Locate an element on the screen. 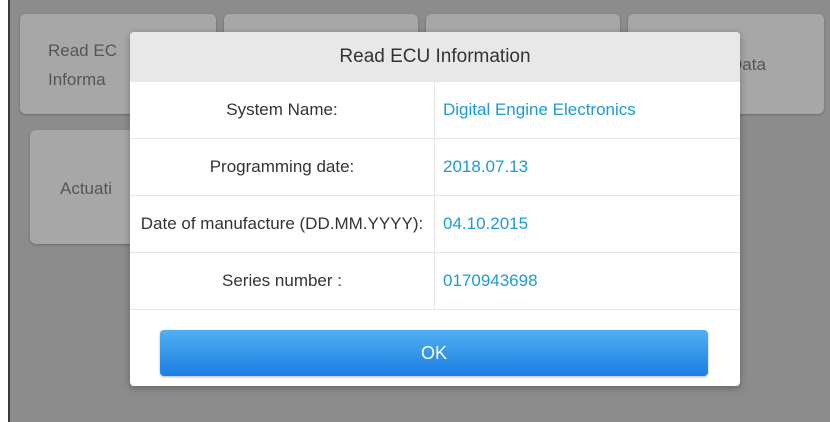 The image size is (830, 422). table-row-system-name: System Name: Digital Engine Electronics is located at coordinates (435, 110).